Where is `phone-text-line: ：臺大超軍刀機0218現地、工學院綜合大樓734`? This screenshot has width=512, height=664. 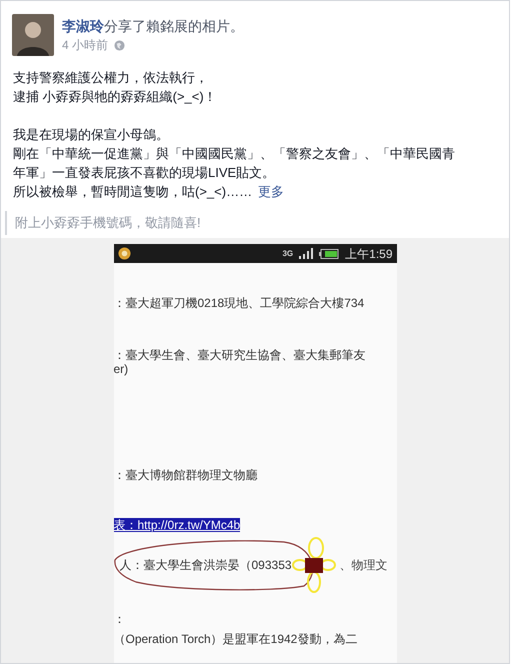 phone-text-line: ：臺大超軍刀機0218現地、工學院綜合大樓734 is located at coordinates (239, 303).